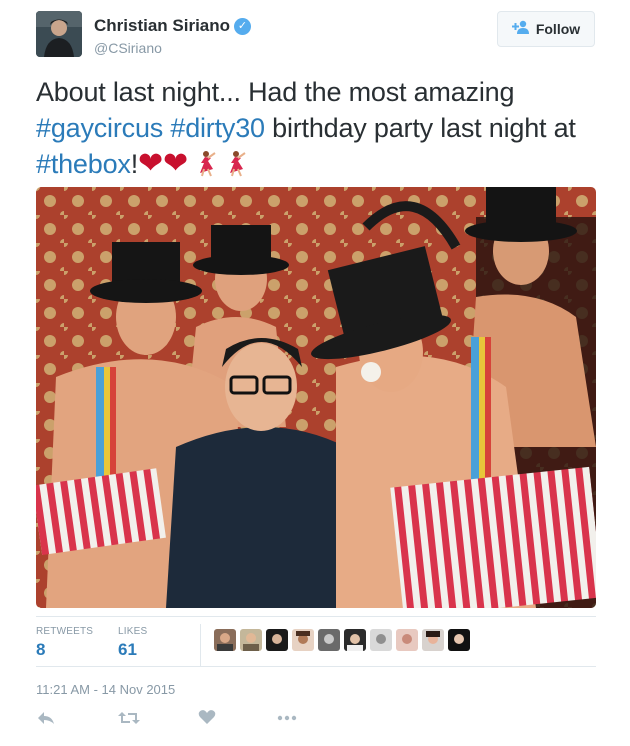 Image resolution: width=630 pixels, height=746 pixels. I want to click on reply-icon, so click(48, 720).